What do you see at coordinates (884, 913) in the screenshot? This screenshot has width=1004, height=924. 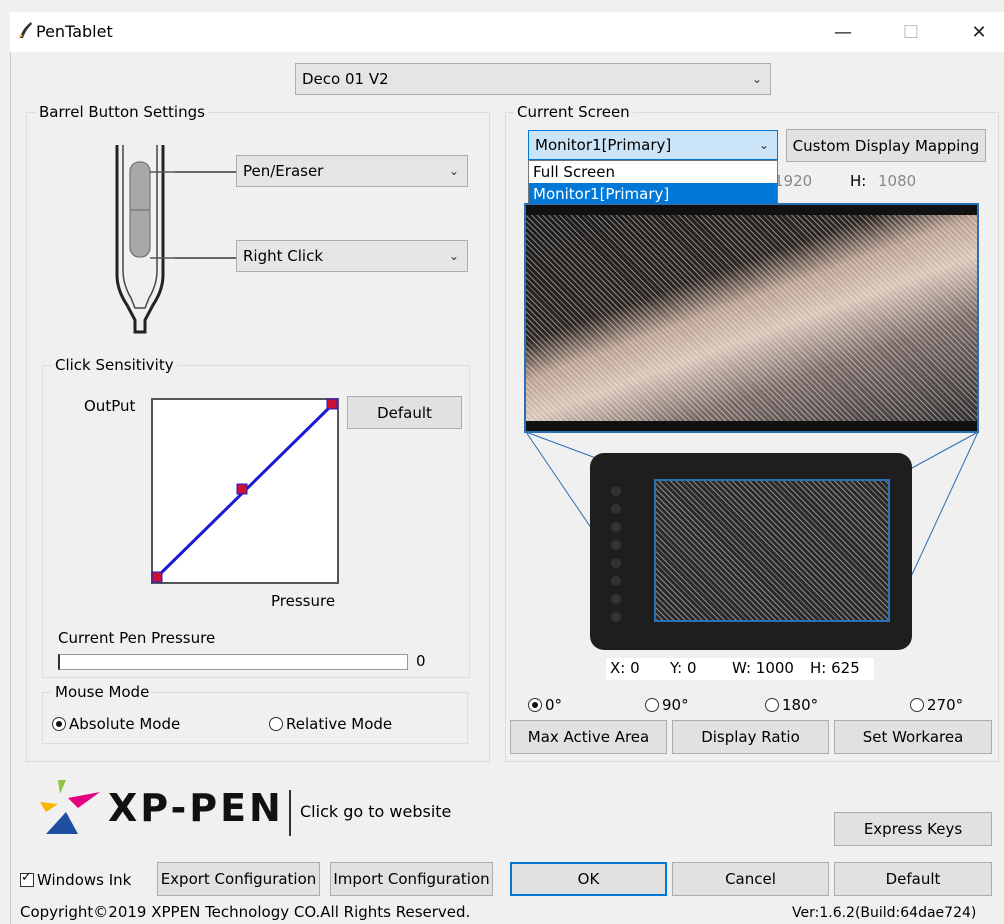 I see `version-text: Ver:1.6.2(Build:64dae724)` at bounding box center [884, 913].